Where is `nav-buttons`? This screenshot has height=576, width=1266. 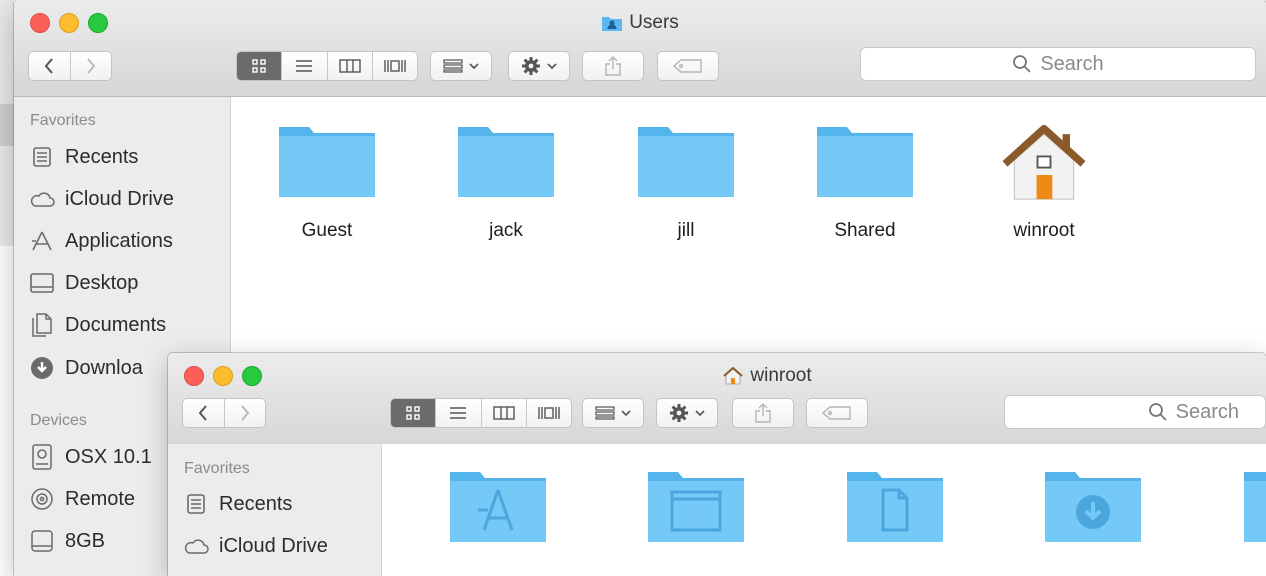
nav-buttons is located at coordinates (70, 66).